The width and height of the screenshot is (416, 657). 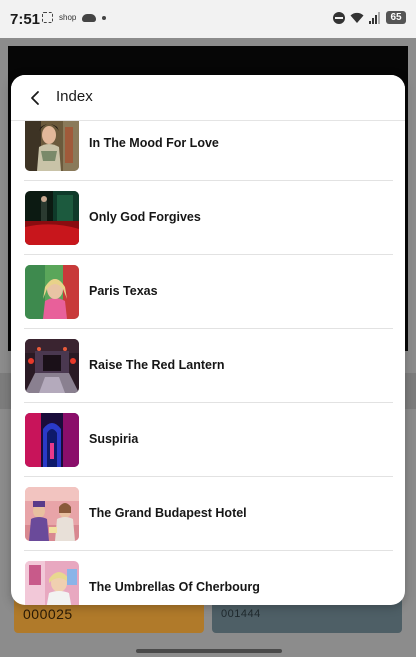 I want to click on list-item-label: In The Mood For Love, so click(x=154, y=143).